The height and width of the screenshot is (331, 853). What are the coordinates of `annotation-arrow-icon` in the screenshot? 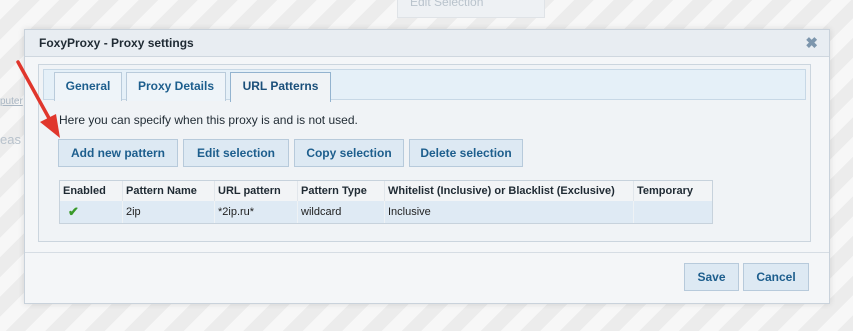 It's located at (38, 99).